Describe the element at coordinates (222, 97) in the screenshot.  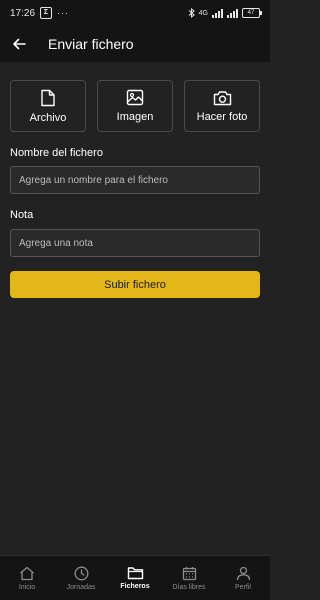
I see `camera-icon` at that location.